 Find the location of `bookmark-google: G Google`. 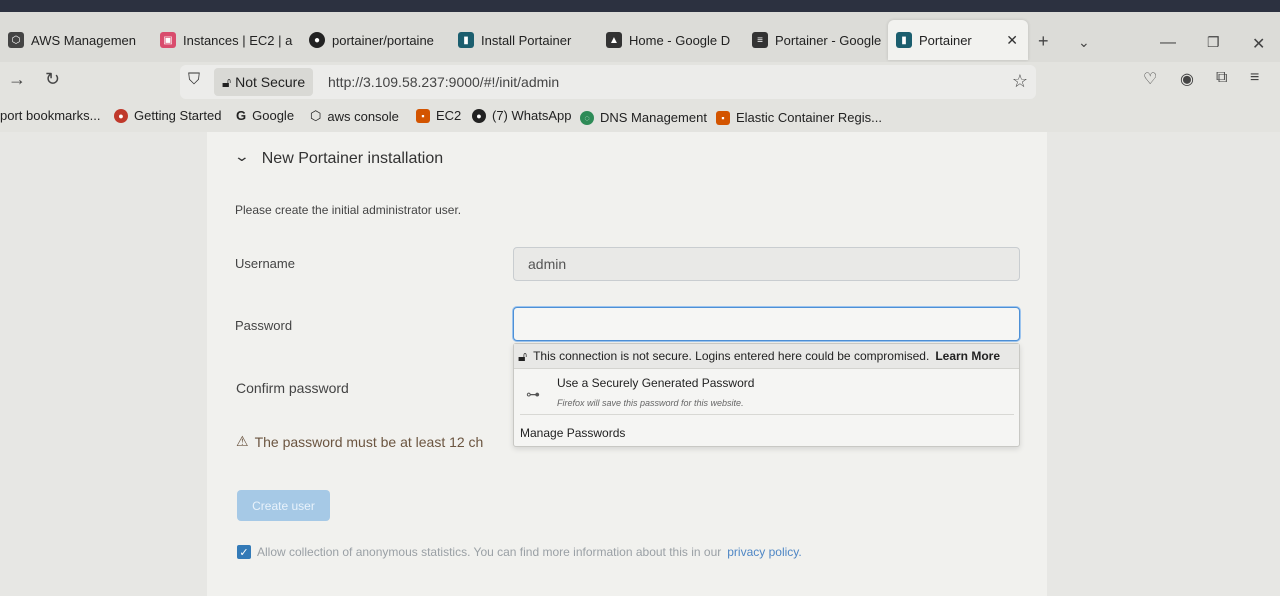

bookmark-google: G Google is located at coordinates (265, 115).